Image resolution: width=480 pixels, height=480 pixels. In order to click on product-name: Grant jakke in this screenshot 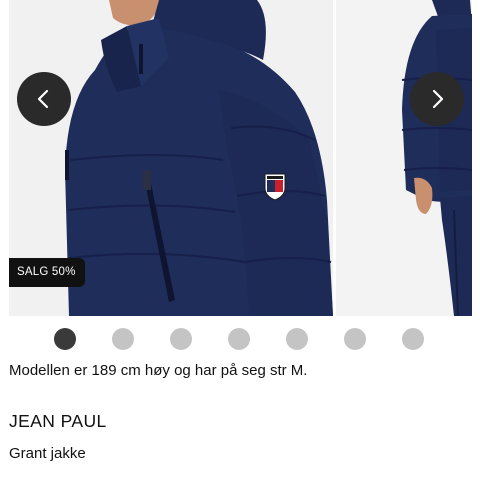, I will do `click(47, 453)`.